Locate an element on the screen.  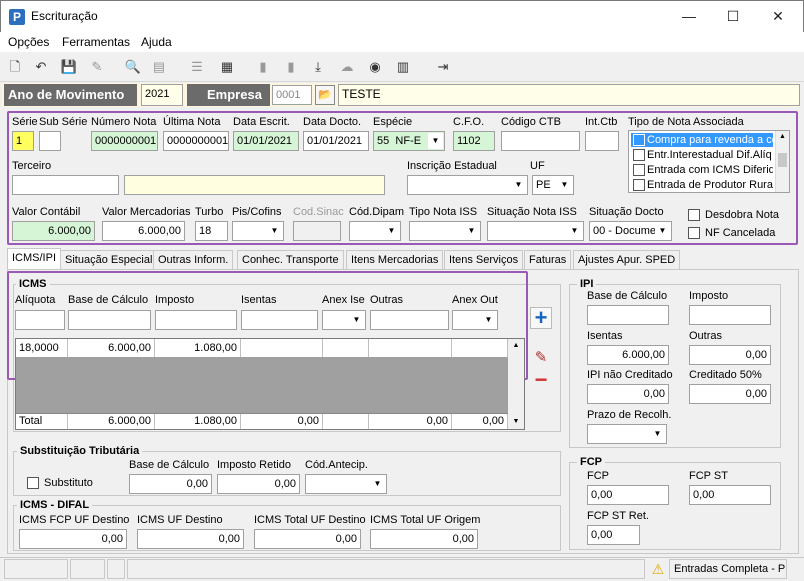
fcp-st-field: 0,00 is located at coordinates (730, 495).